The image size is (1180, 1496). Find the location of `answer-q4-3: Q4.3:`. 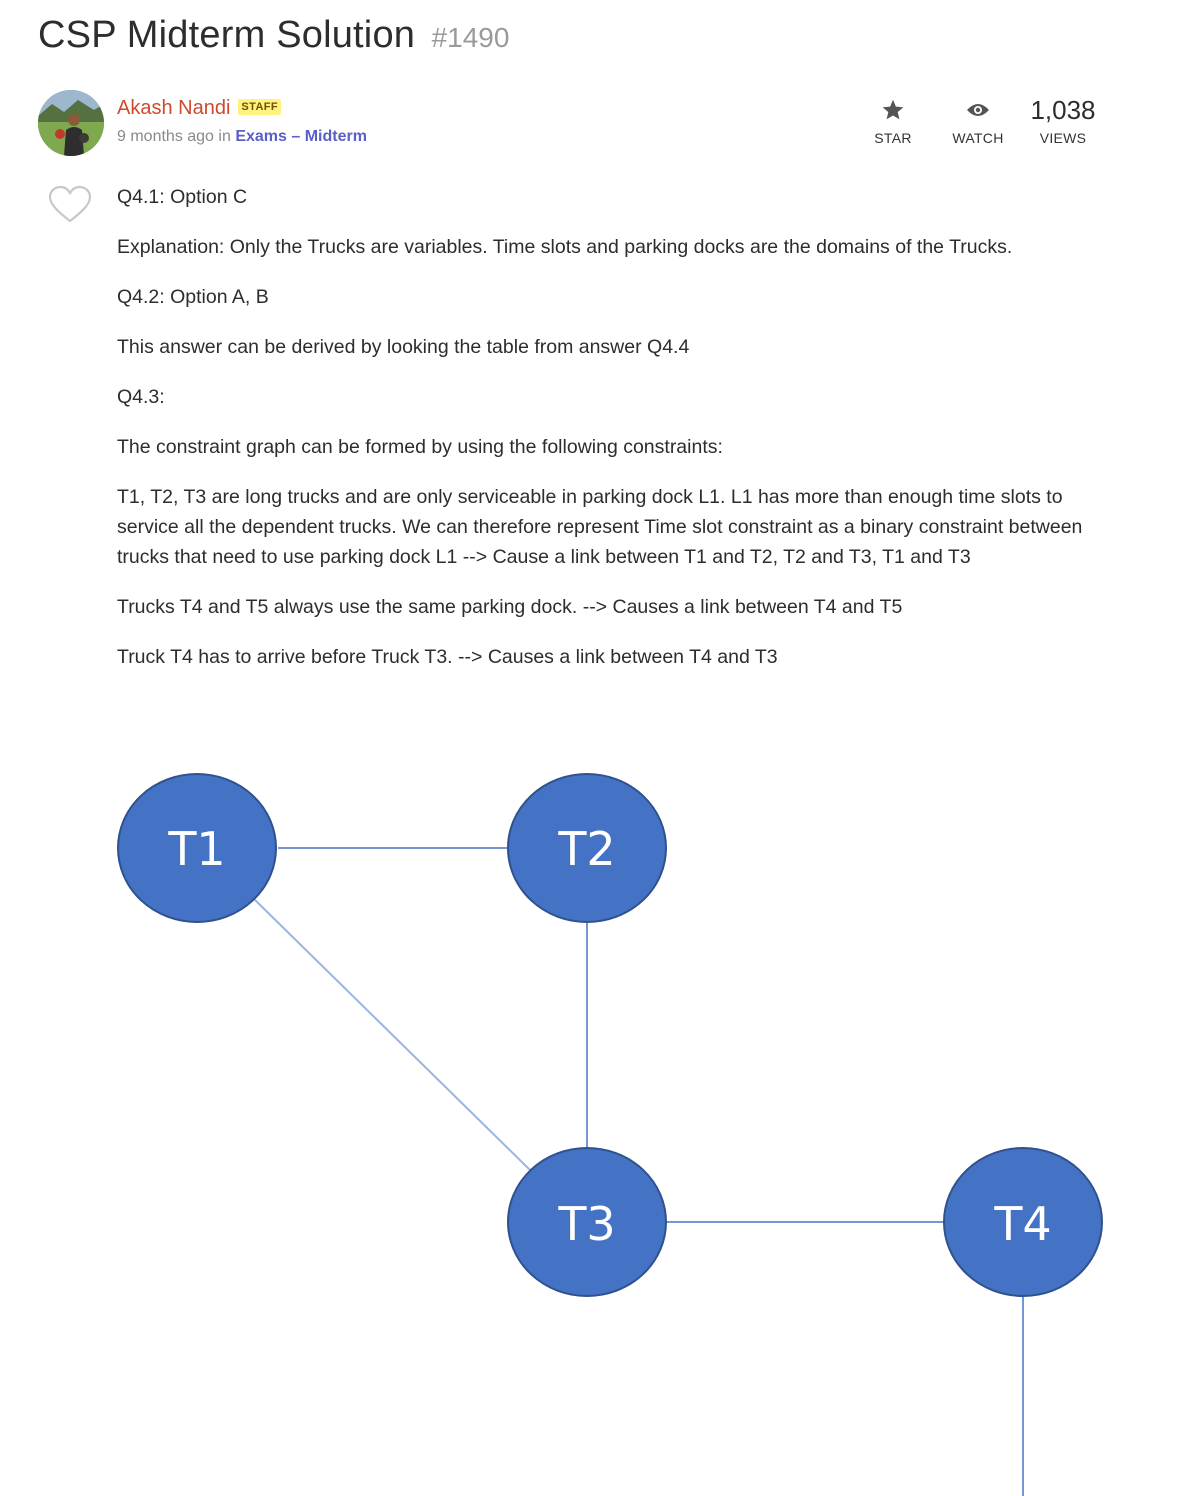

answer-q4-3: Q4.3: is located at coordinates (141, 397).